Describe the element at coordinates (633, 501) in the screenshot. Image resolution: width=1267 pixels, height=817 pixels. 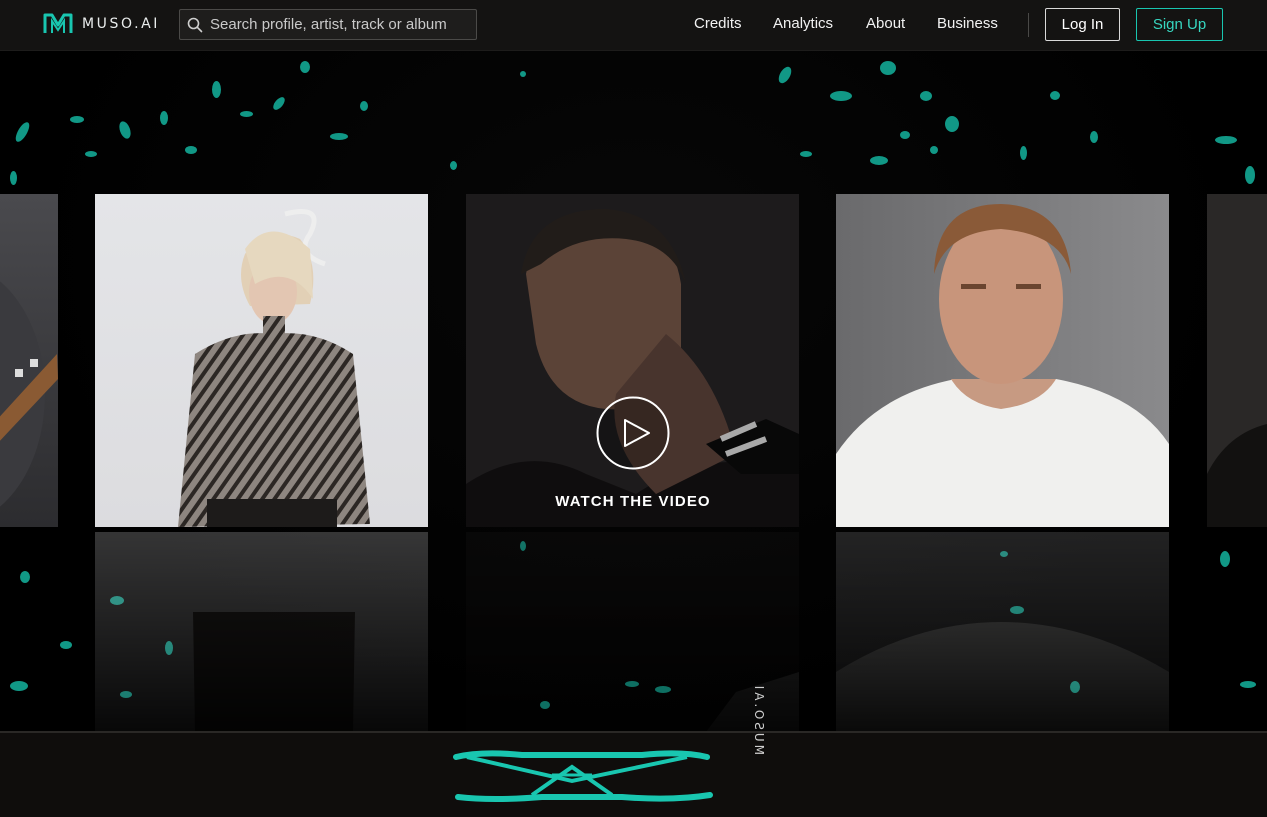
I see `watch-video-link: WATCH THE VIDEO` at that location.